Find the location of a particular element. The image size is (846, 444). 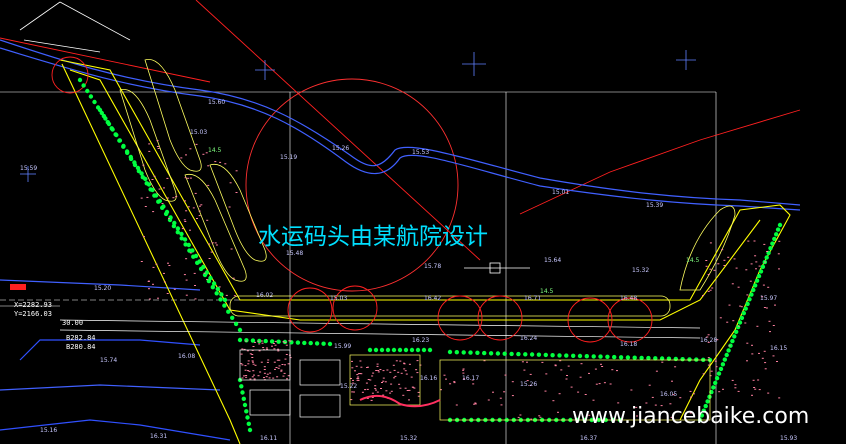

elevation-label: 16.71 is located at coordinates (532, 298).